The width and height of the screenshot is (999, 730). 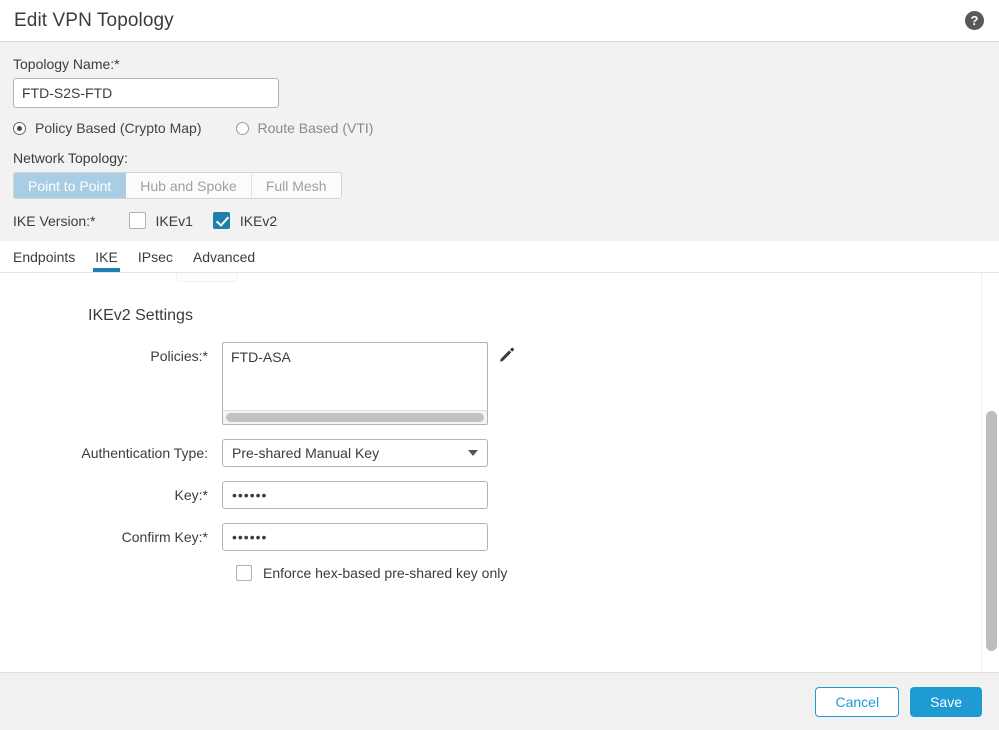 I want to click on network-topology-label: Network Topology:, so click(x=70, y=158).